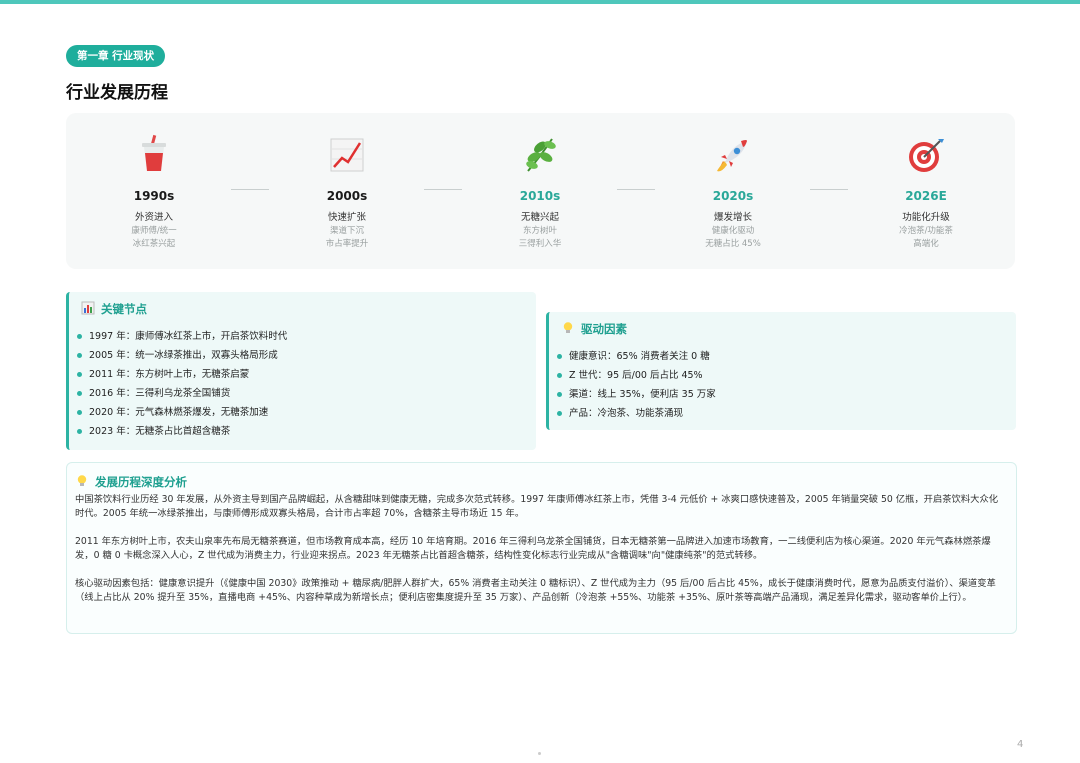 The width and height of the screenshot is (1080, 763). Describe the element at coordinates (732, 217) in the screenshot. I see `timeline-stage-name: 爆发增长` at that location.